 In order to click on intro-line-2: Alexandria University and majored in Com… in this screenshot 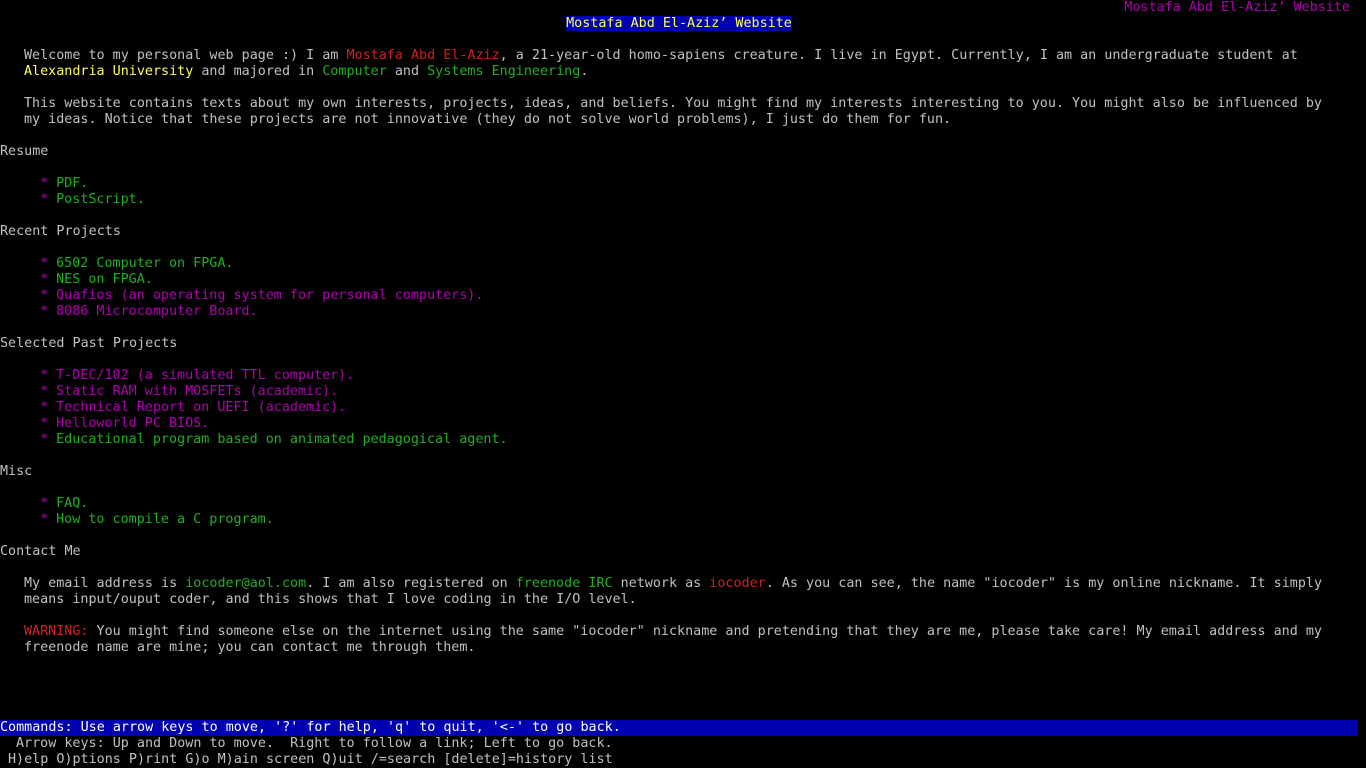, I will do `click(306, 71)`.